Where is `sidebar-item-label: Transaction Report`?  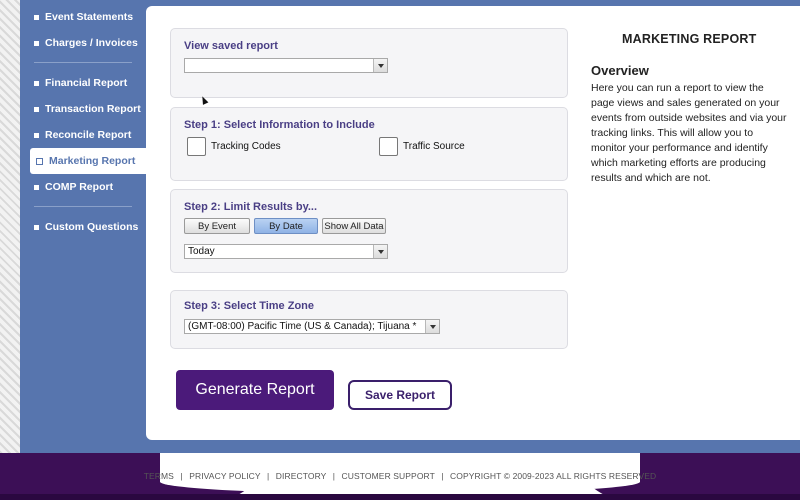
sidebar-item-label: Transaction Report is located at coordinates (93, 109).